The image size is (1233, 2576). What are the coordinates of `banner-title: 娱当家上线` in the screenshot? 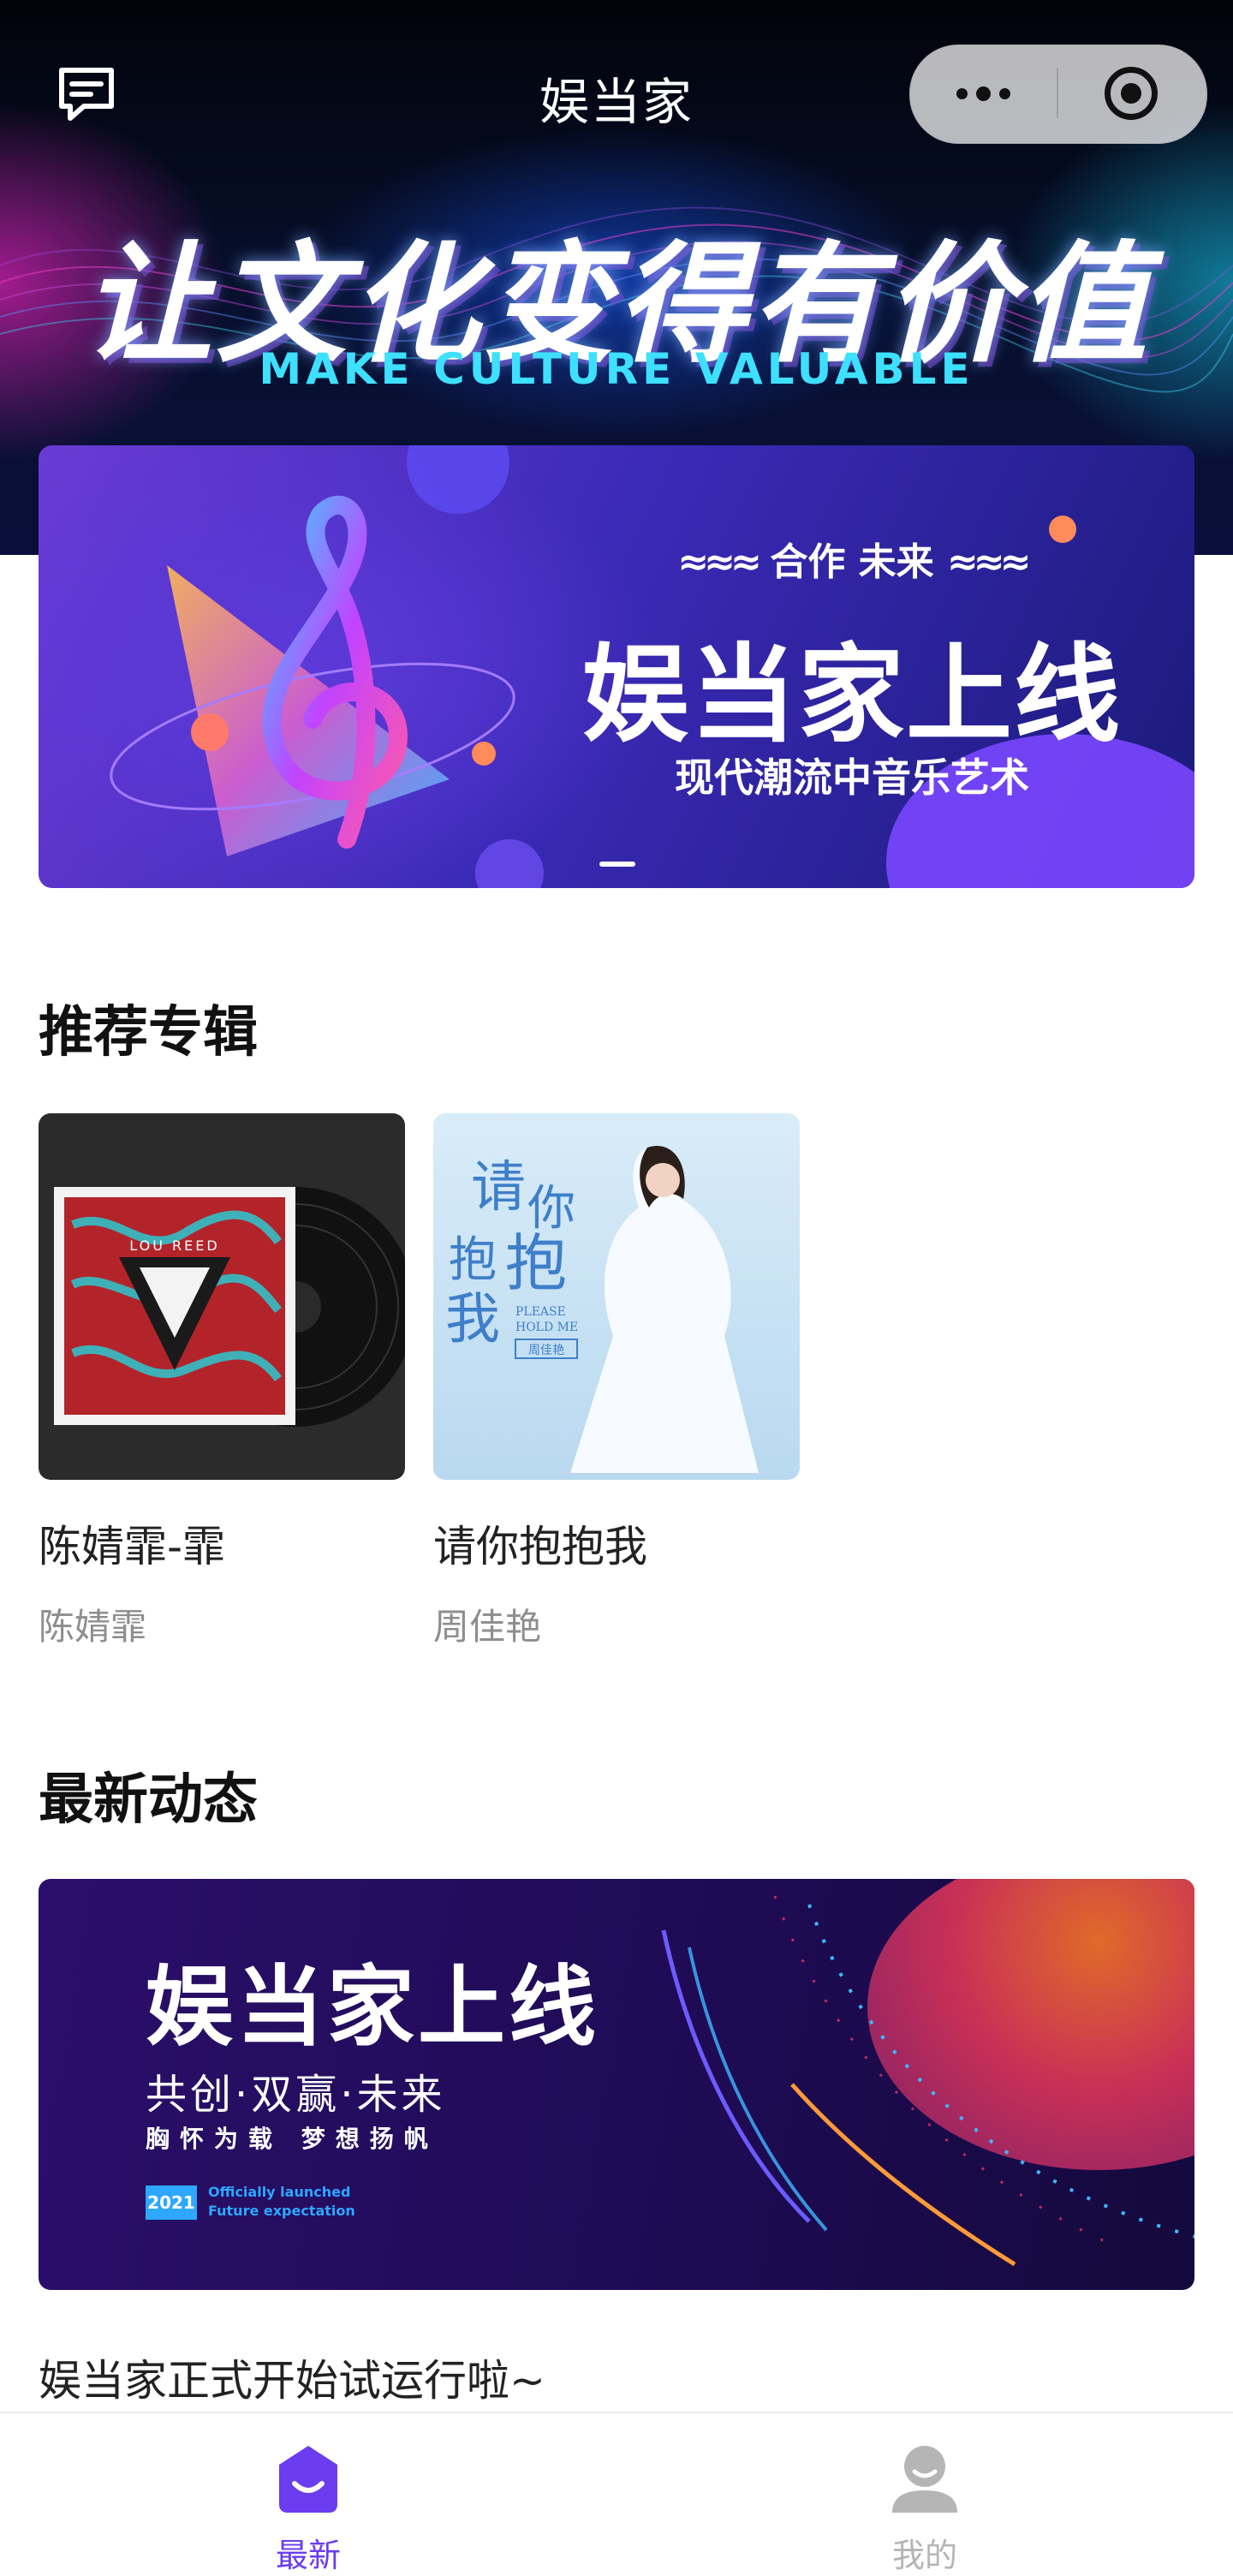 It's located at (851, 695).